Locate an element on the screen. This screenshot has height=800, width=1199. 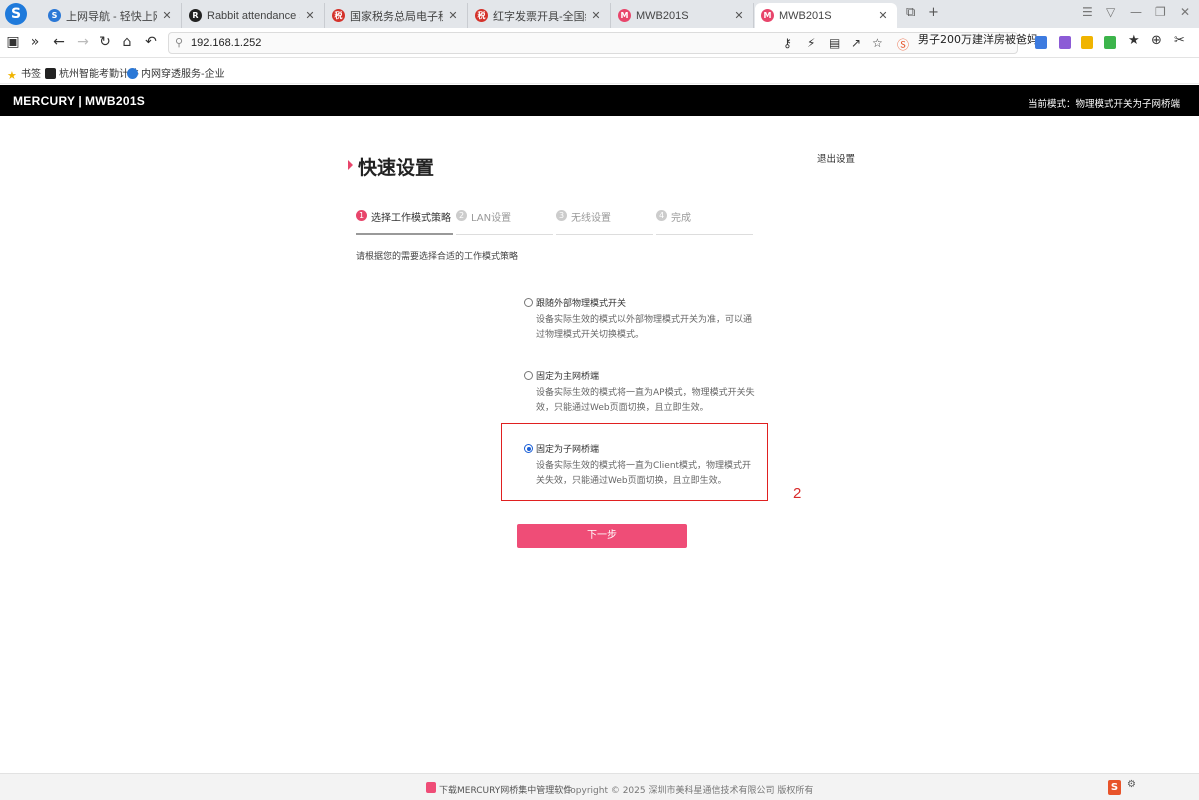
step-label: 选择工作模式策略 is located at coordinates (411, 218).